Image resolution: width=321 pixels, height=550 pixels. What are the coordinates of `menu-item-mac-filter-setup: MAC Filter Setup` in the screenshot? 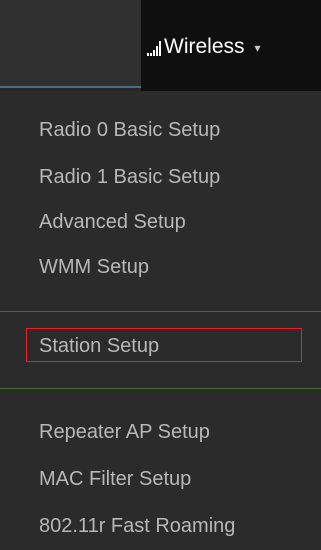 It's located at (115, 479).